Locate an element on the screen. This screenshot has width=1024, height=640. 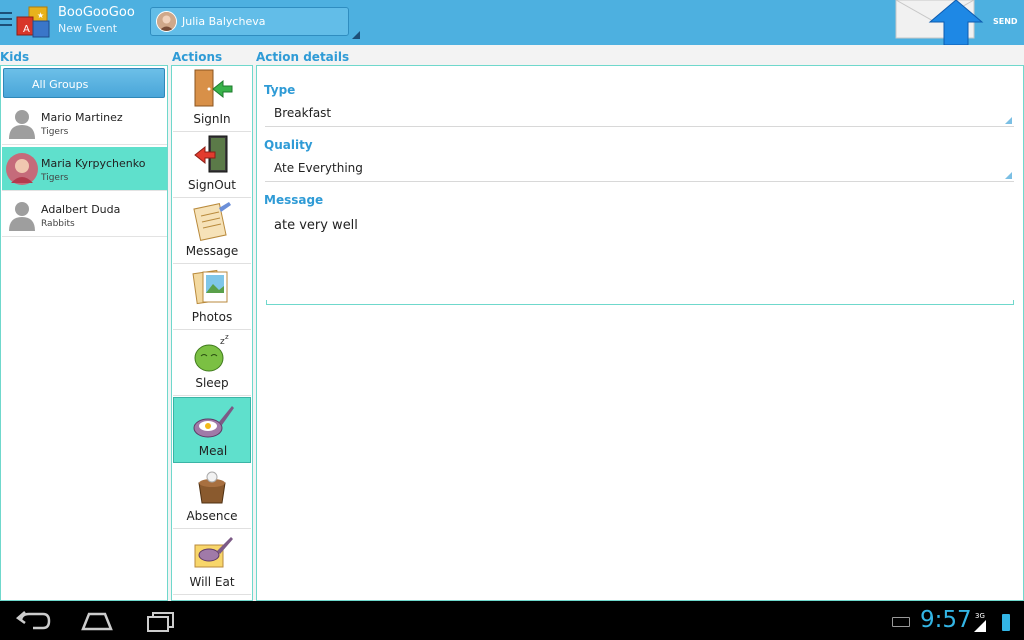
back-icon is located at coordinates (33, 621).